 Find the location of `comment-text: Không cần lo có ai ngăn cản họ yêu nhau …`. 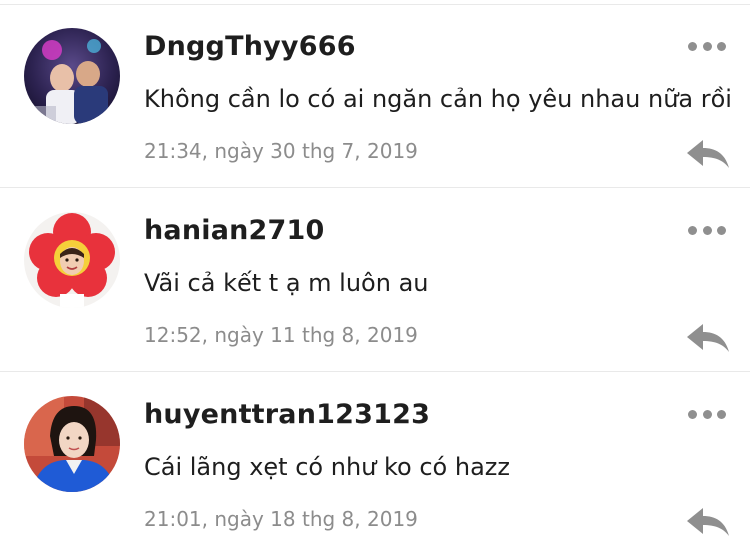

comment-text: Không cần lo có ai ngăn cản họ yêu nhau … is located at coordinates (438, 99).